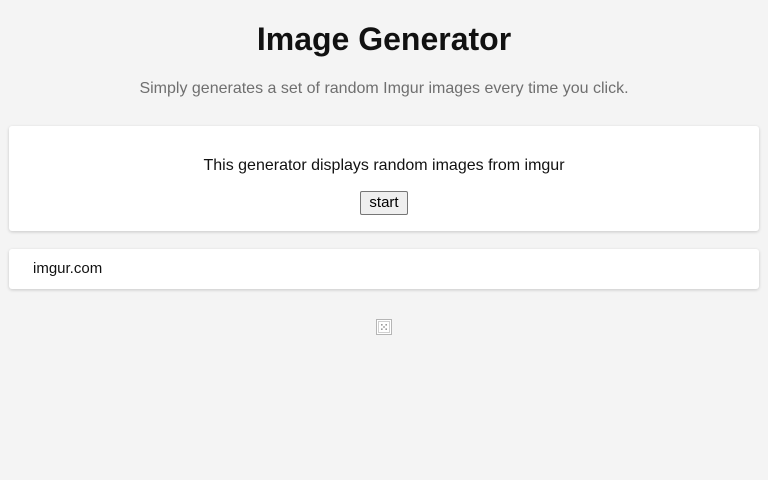 This screenshot has height=480, width=768. Describe the element at coordinates (67, 269) in the screenshot. I see `imgur-link: imgur.com` at that location.